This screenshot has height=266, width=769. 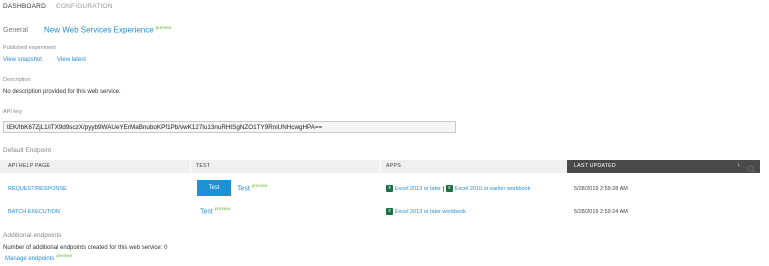 What do you see at coordinates (37, 189) in the screenshot?
I see `request-response-link: REQUEST/RESPONSE` at bounding box center [37, 189].